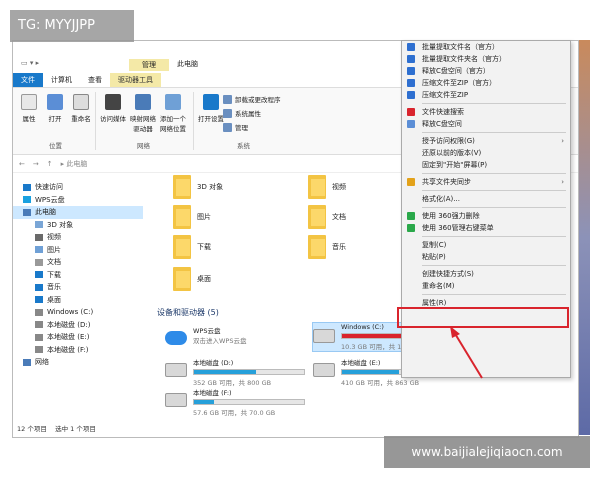  Describe the element at coordinates (445, 95) in the screenshot. I see `menu-item-label: 压缩文件至ZIP` at that location.